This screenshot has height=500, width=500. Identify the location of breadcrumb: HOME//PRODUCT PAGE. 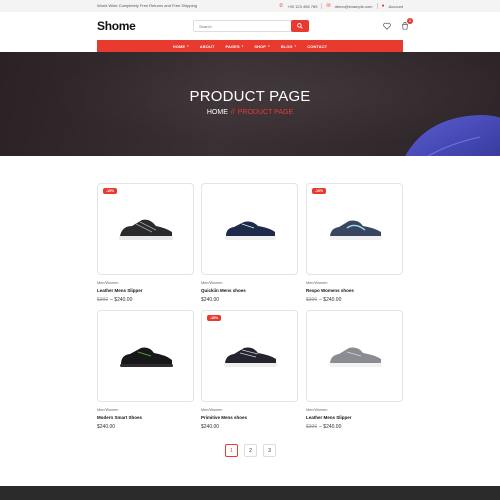
(250, 112).